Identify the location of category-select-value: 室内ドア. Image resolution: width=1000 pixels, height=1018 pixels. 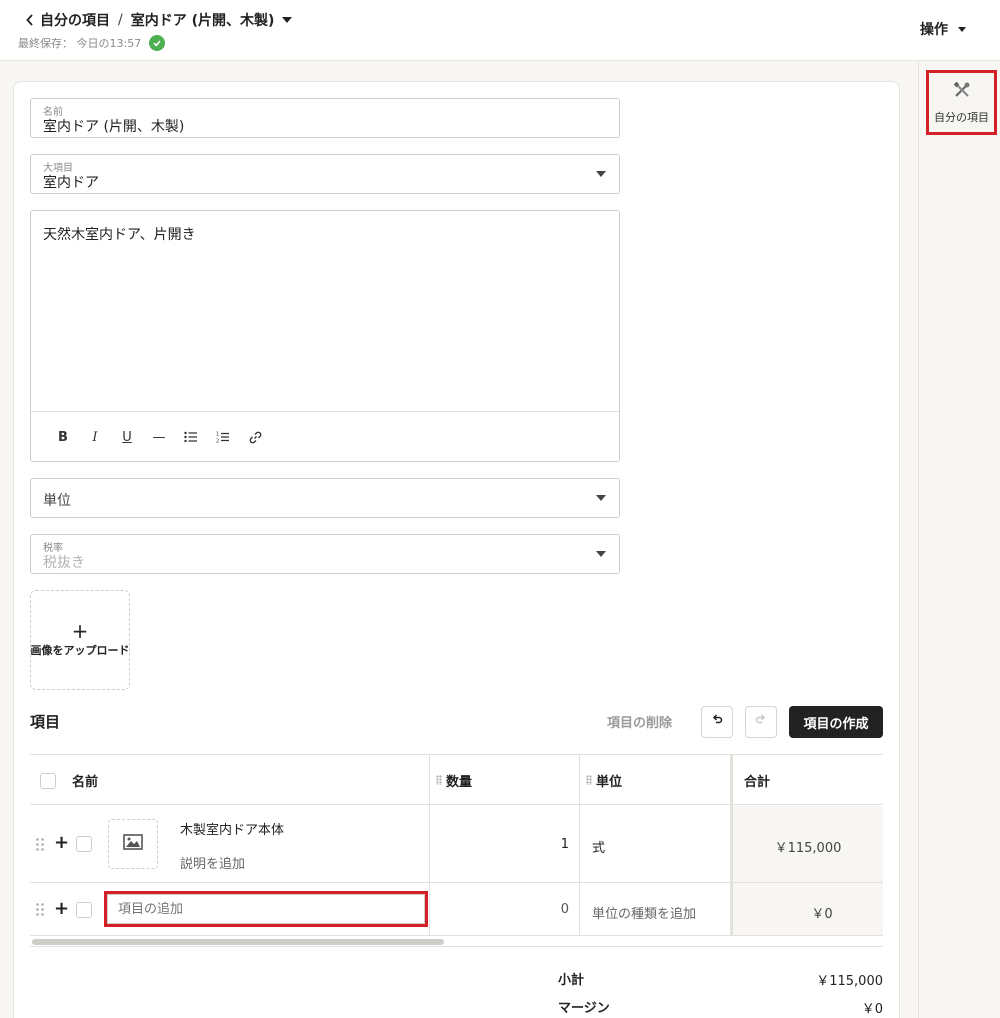
(71, 183).